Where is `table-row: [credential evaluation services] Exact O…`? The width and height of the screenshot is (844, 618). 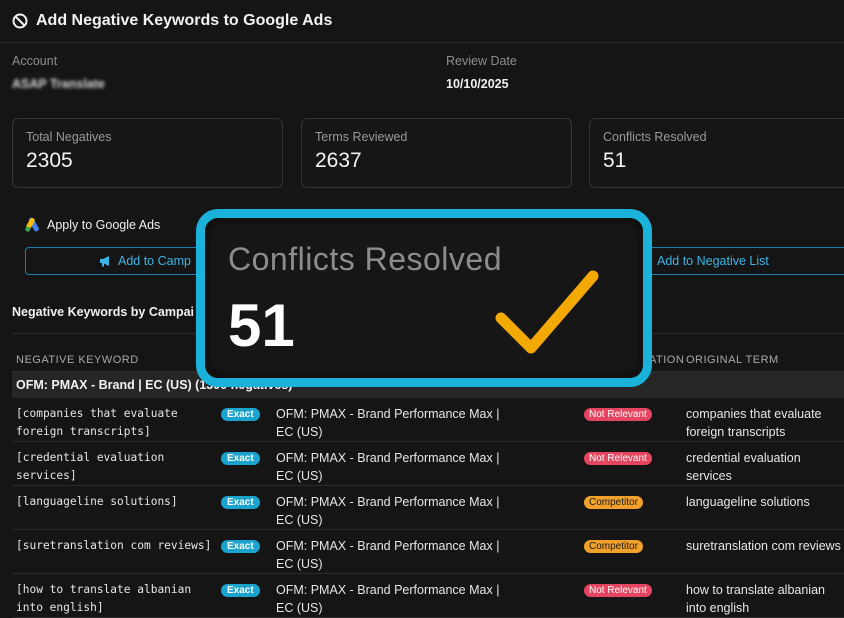
table-row: [credential evaluation services] Exact O… is located at coordinates (428, 464).